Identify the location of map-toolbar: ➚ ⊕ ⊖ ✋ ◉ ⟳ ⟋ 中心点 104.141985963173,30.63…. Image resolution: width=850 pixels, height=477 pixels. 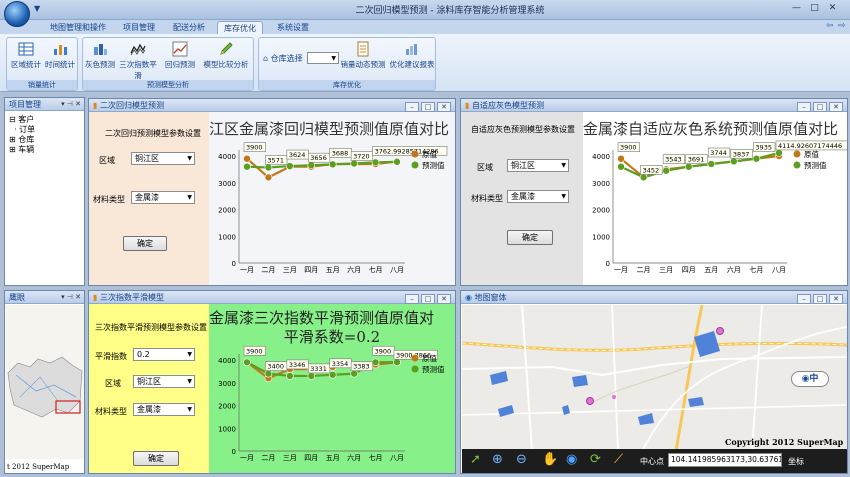
(654, 461).